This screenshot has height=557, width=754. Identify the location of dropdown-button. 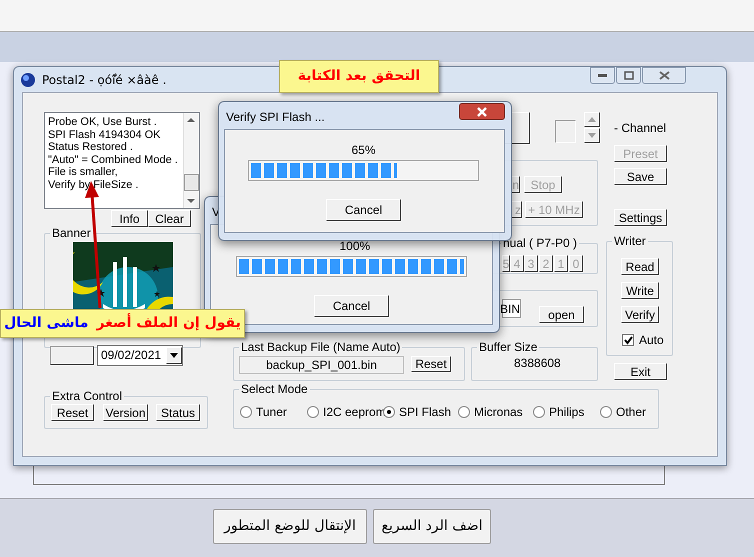
(174, 355).